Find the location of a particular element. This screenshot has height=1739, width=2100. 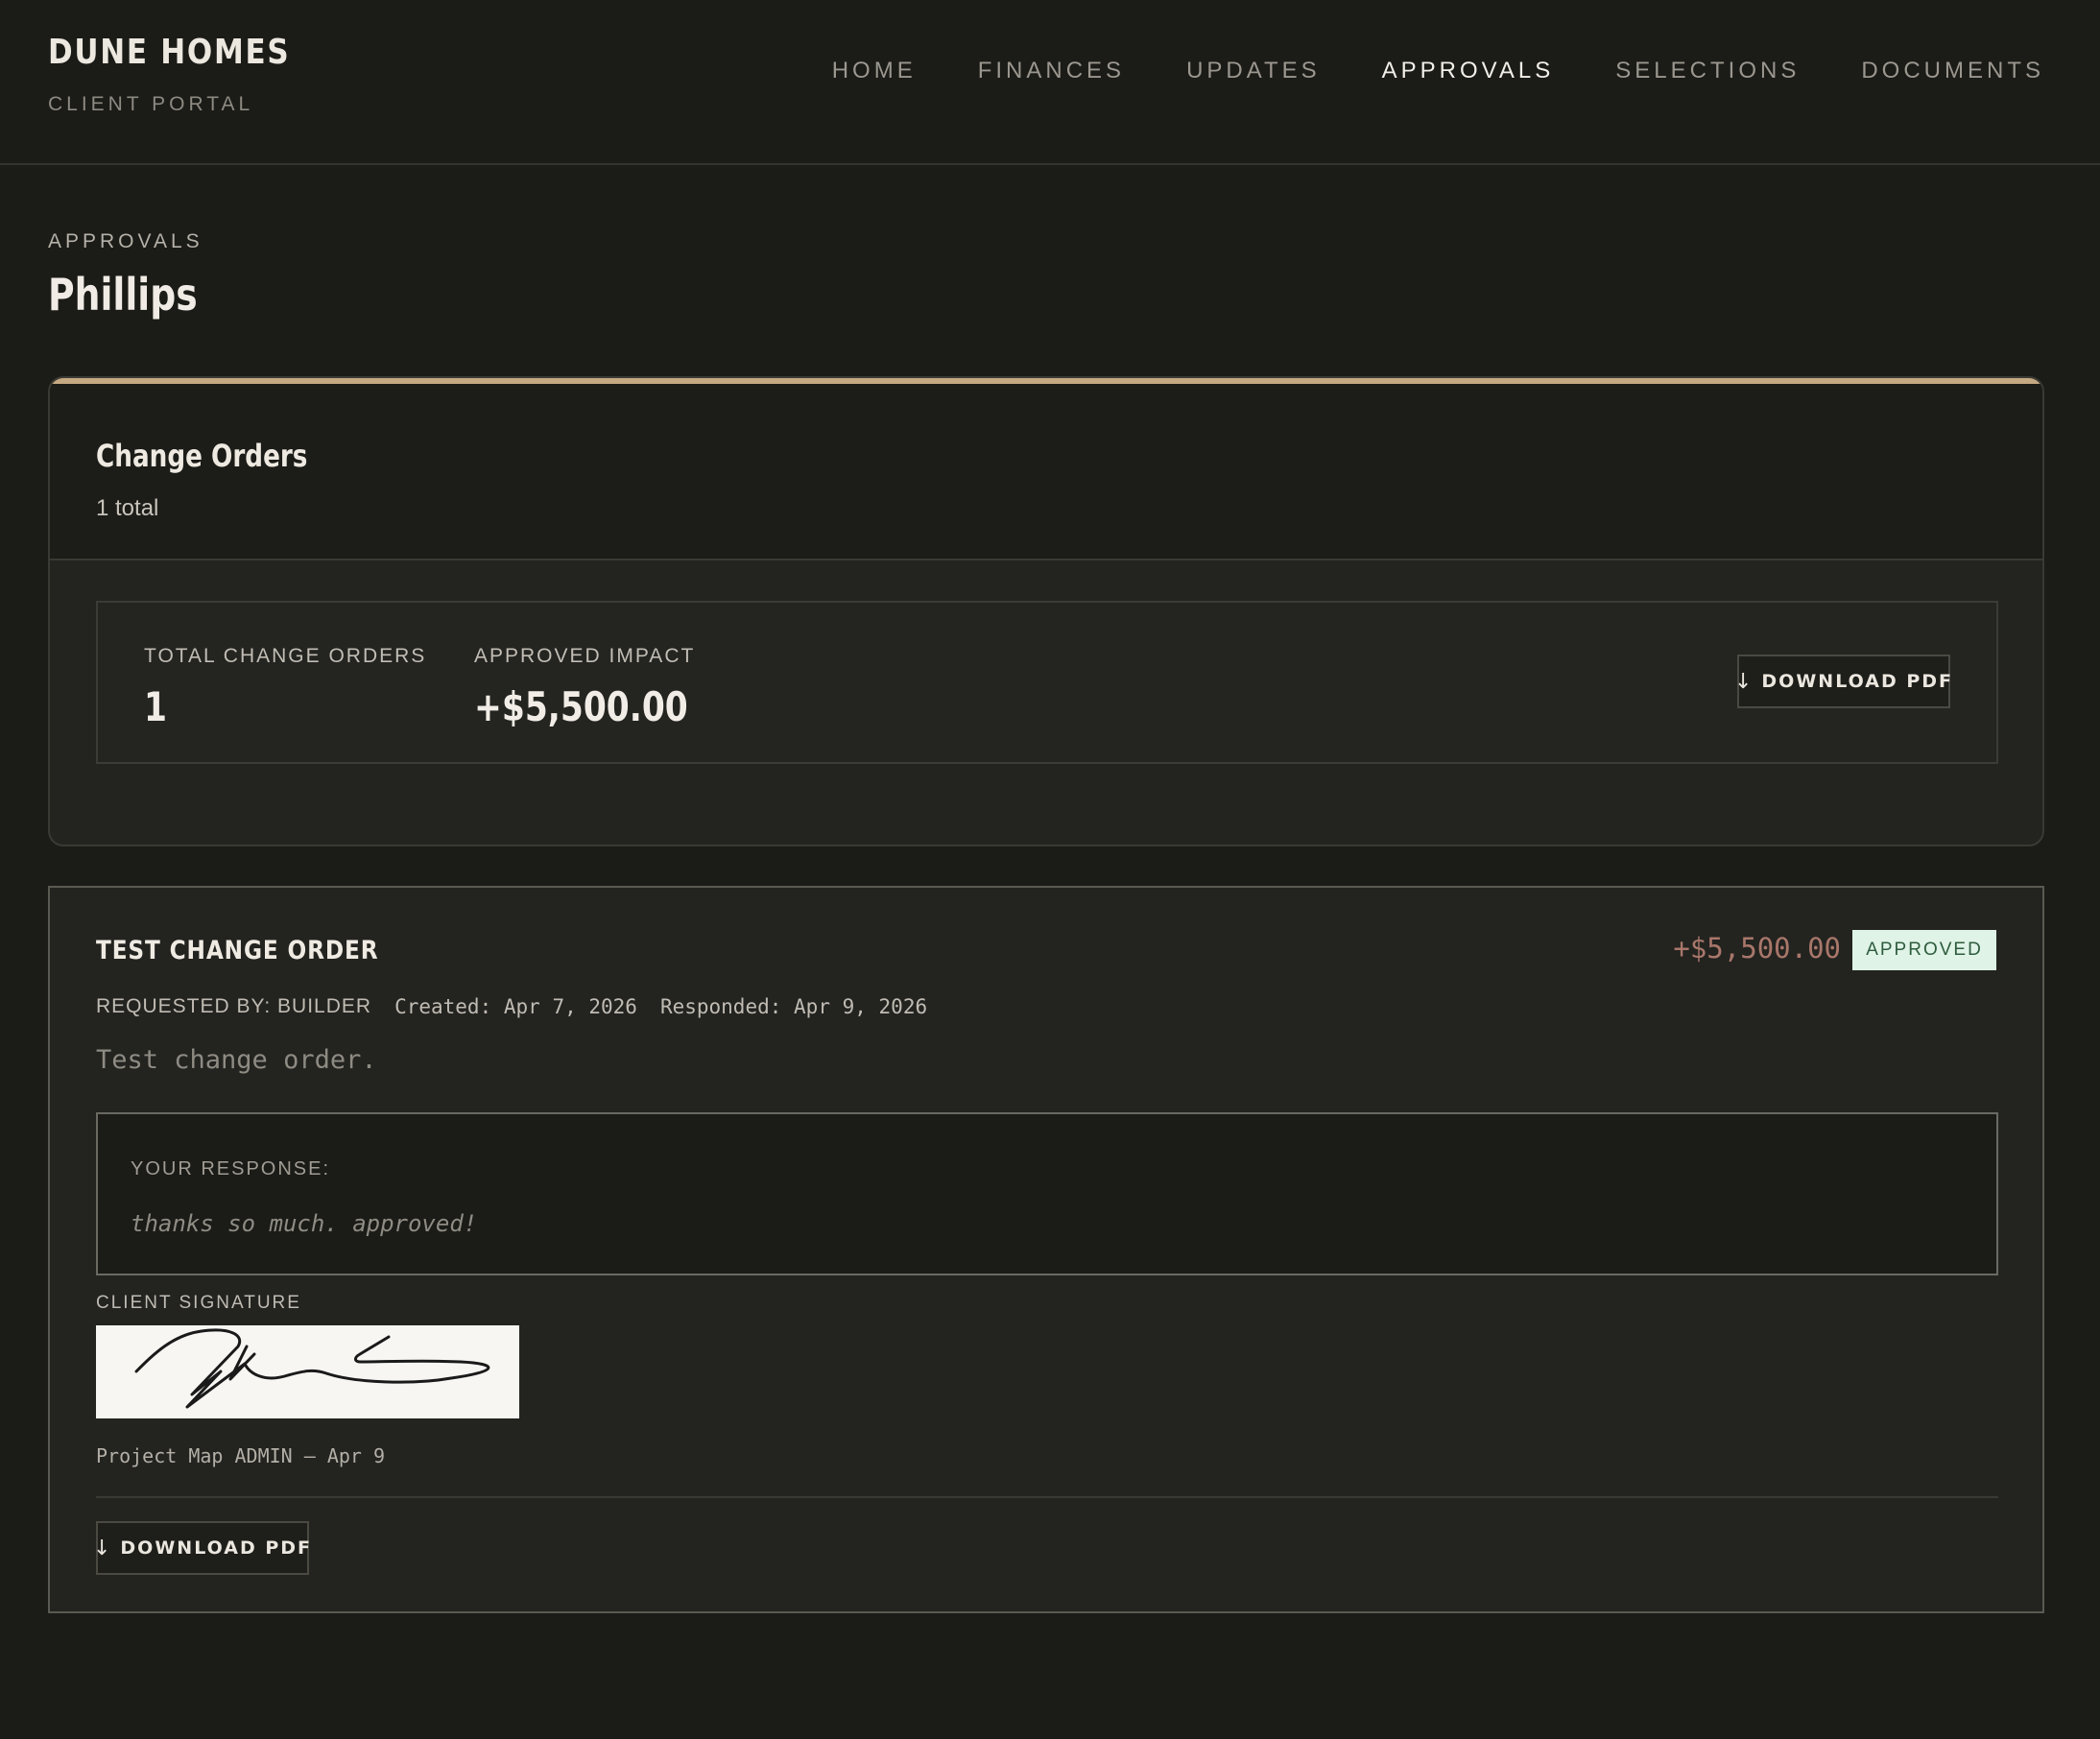

requested-by: REQUESTED BY: BUILDER is located at coordinates (234, 1006).